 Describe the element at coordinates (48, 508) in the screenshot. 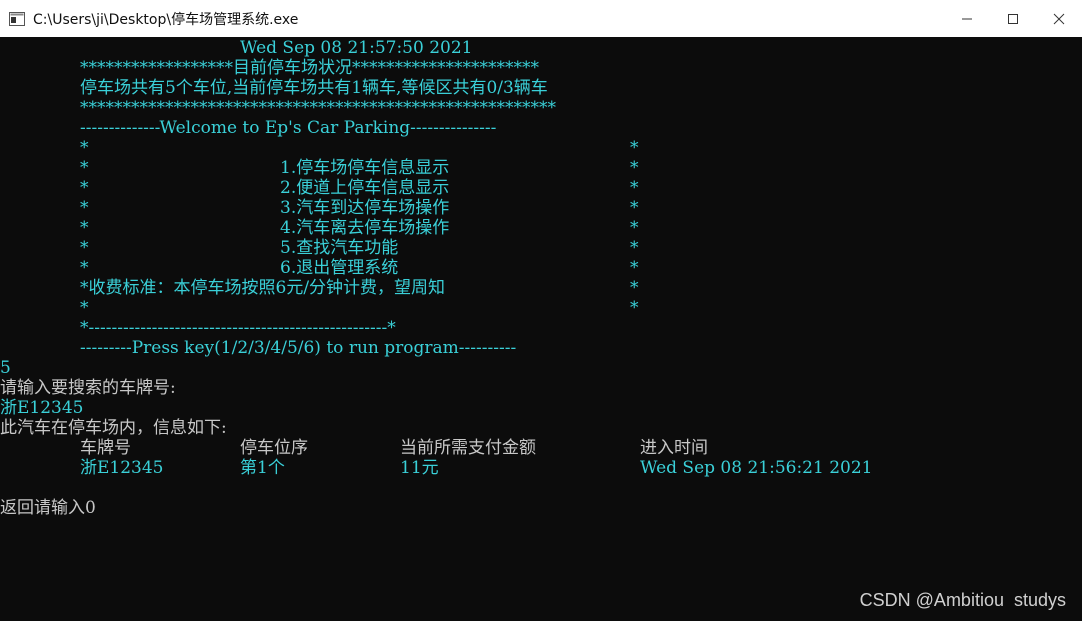

I see `return-prompt: 返回请输入0` at that location.